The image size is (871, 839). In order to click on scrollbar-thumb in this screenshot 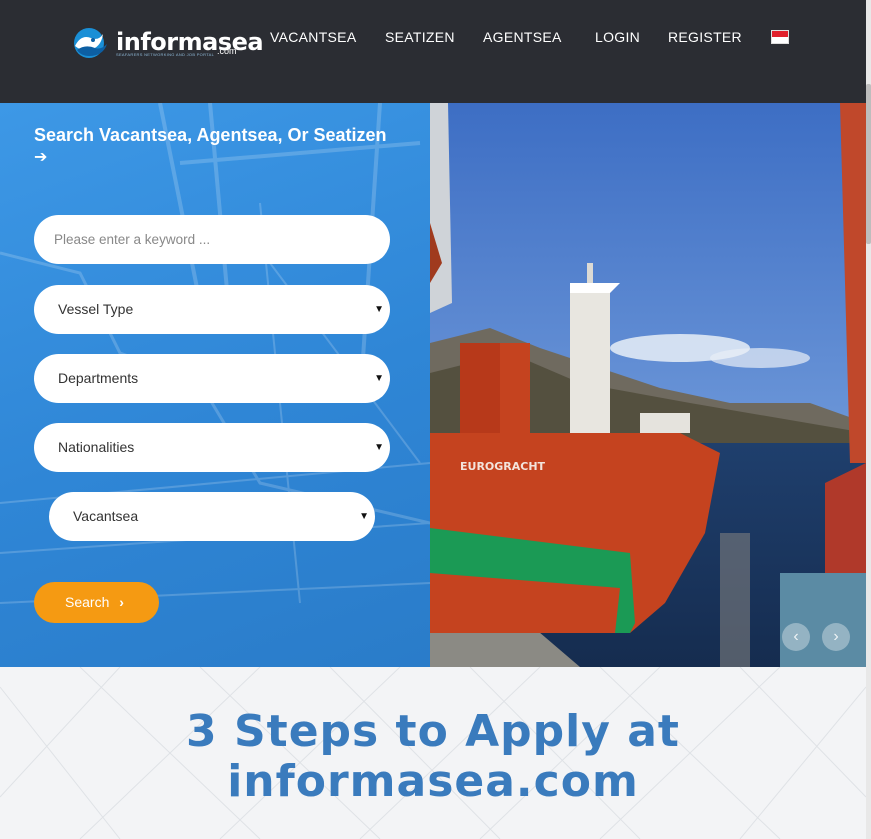, I will do `click(868, 164)`.